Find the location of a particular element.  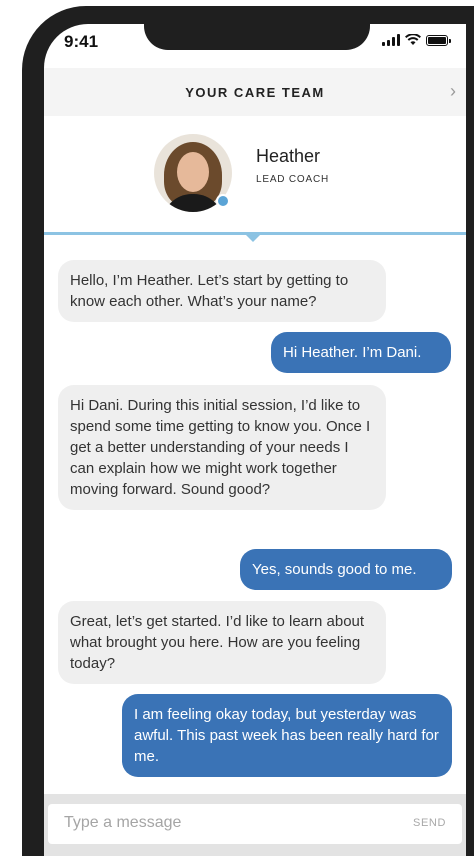

coach-avatar is located at coordinates (193, 173).